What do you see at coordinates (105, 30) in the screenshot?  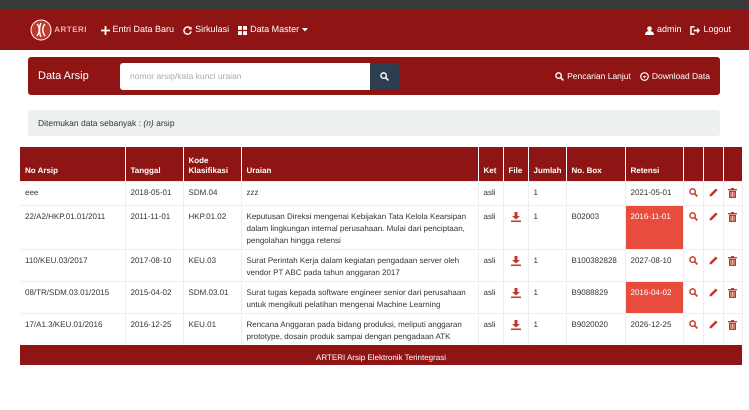 I see `plus-icon` at bounding box center [105, 30].